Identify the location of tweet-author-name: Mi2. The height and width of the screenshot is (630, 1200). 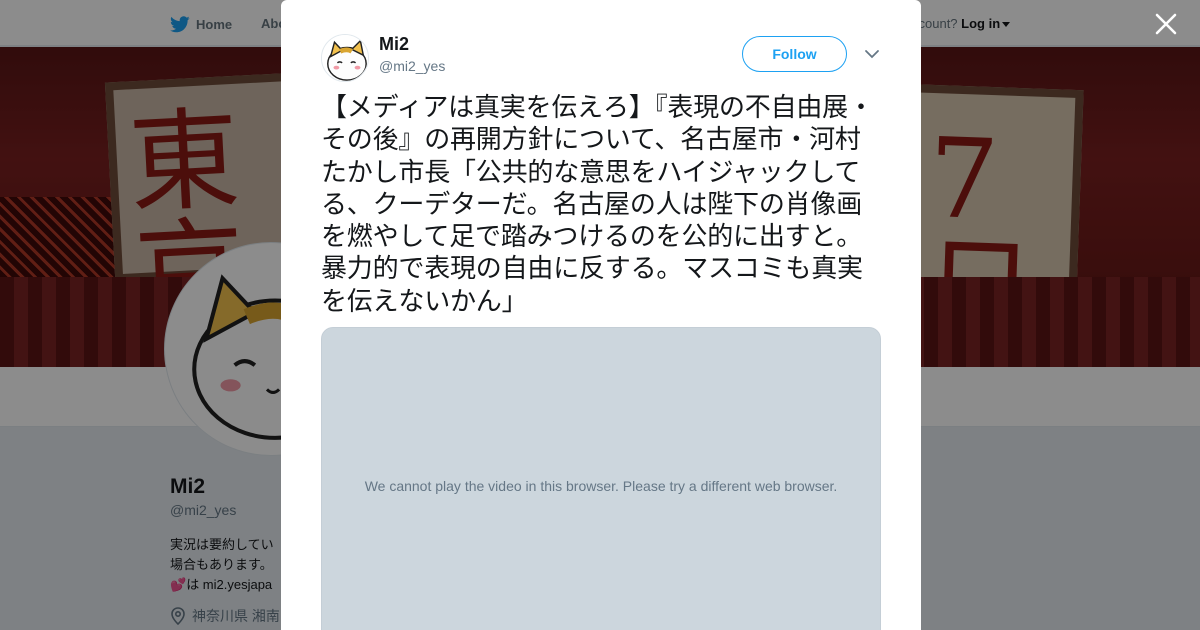
(394, 44).